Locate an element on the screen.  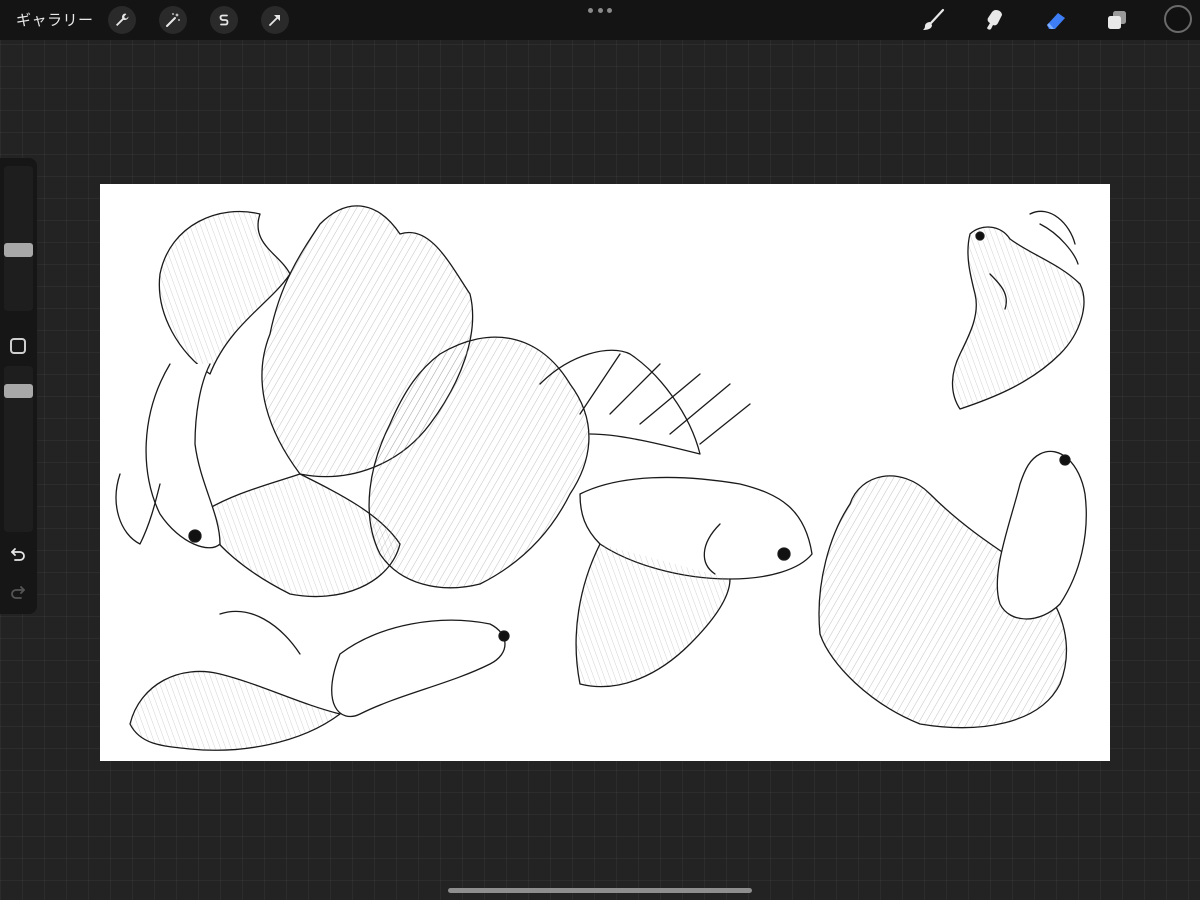
selection-s-icon is located at coordinates (224, 20).